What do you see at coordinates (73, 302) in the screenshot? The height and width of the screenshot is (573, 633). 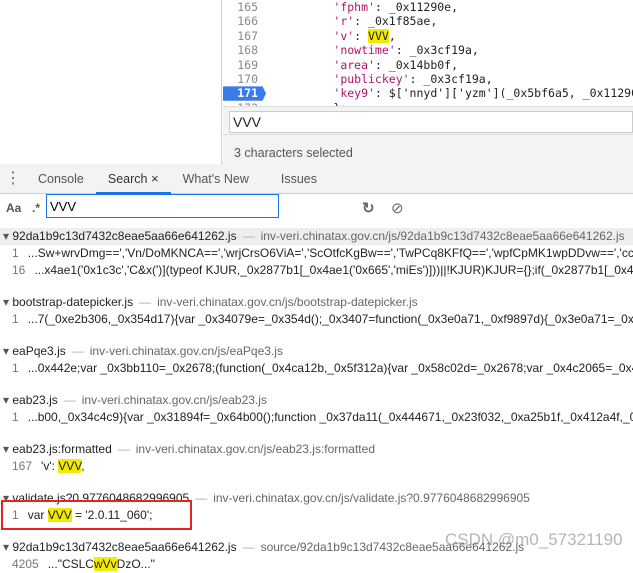 I see `result-file-name: bootstrap-datepicker.js` at bounding box center [73, 302].